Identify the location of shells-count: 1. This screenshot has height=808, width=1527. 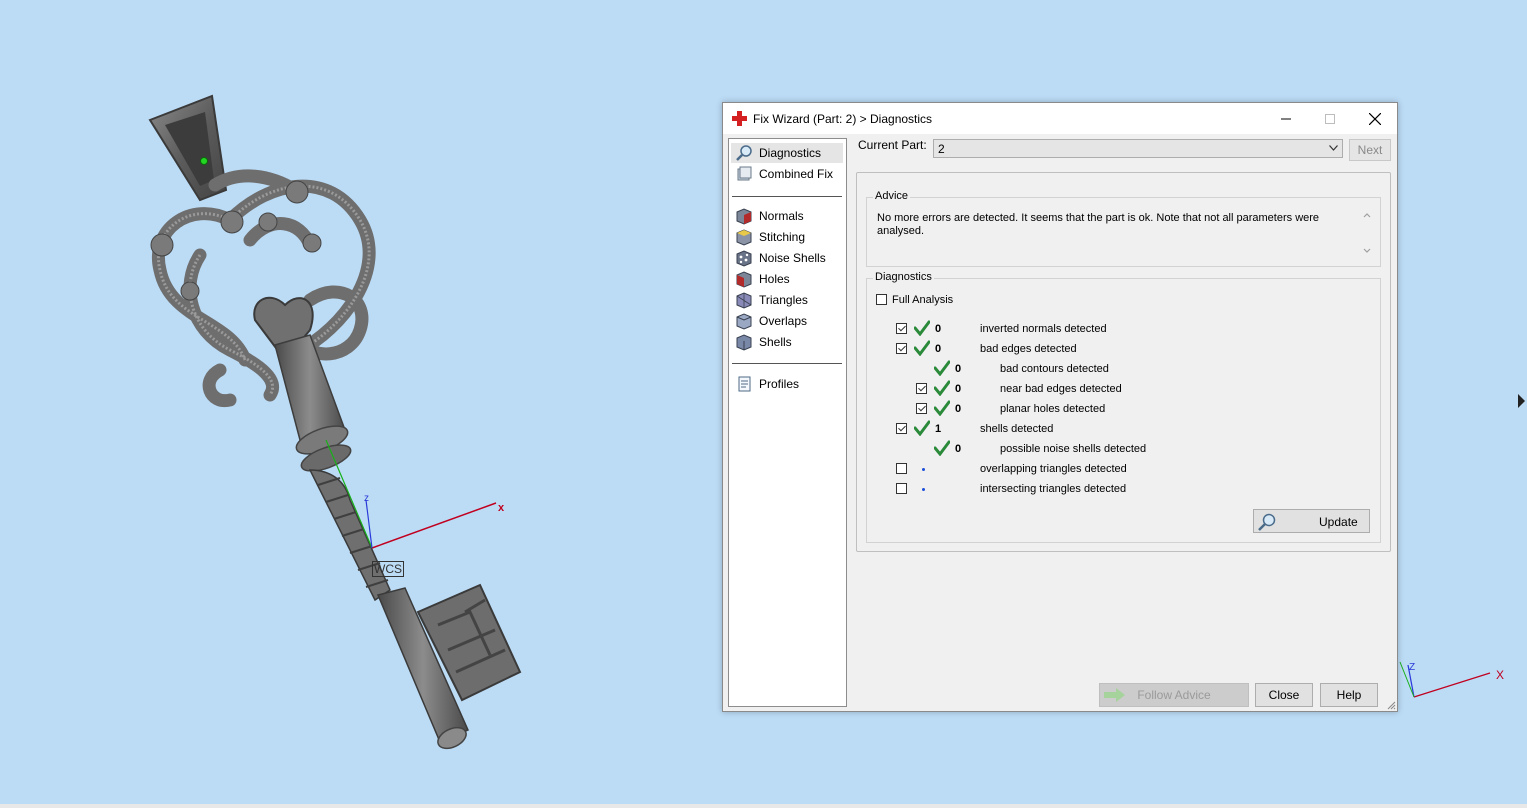
(938, 429).